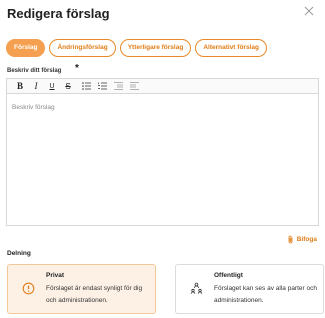  I want to click on underline-button: U, so click(52, 86).